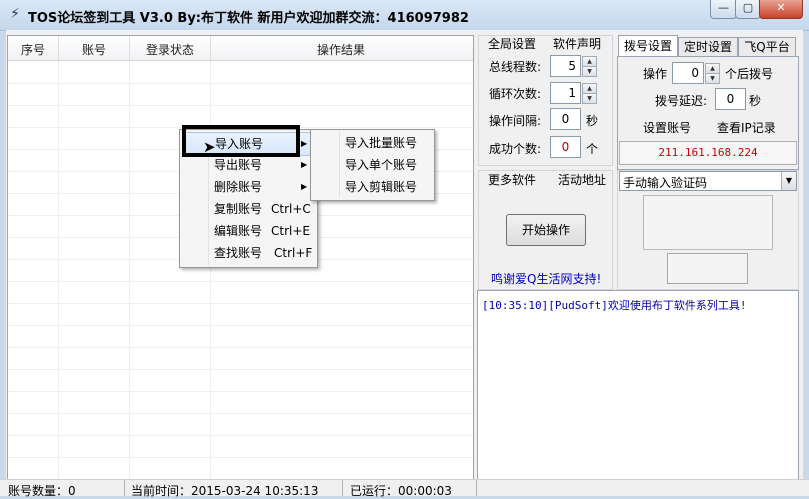  Describe the element at coordinates (371, 187) in the screenshot. I see `submenu-item-import-clipboard: 导入剪辑账号` at that location.